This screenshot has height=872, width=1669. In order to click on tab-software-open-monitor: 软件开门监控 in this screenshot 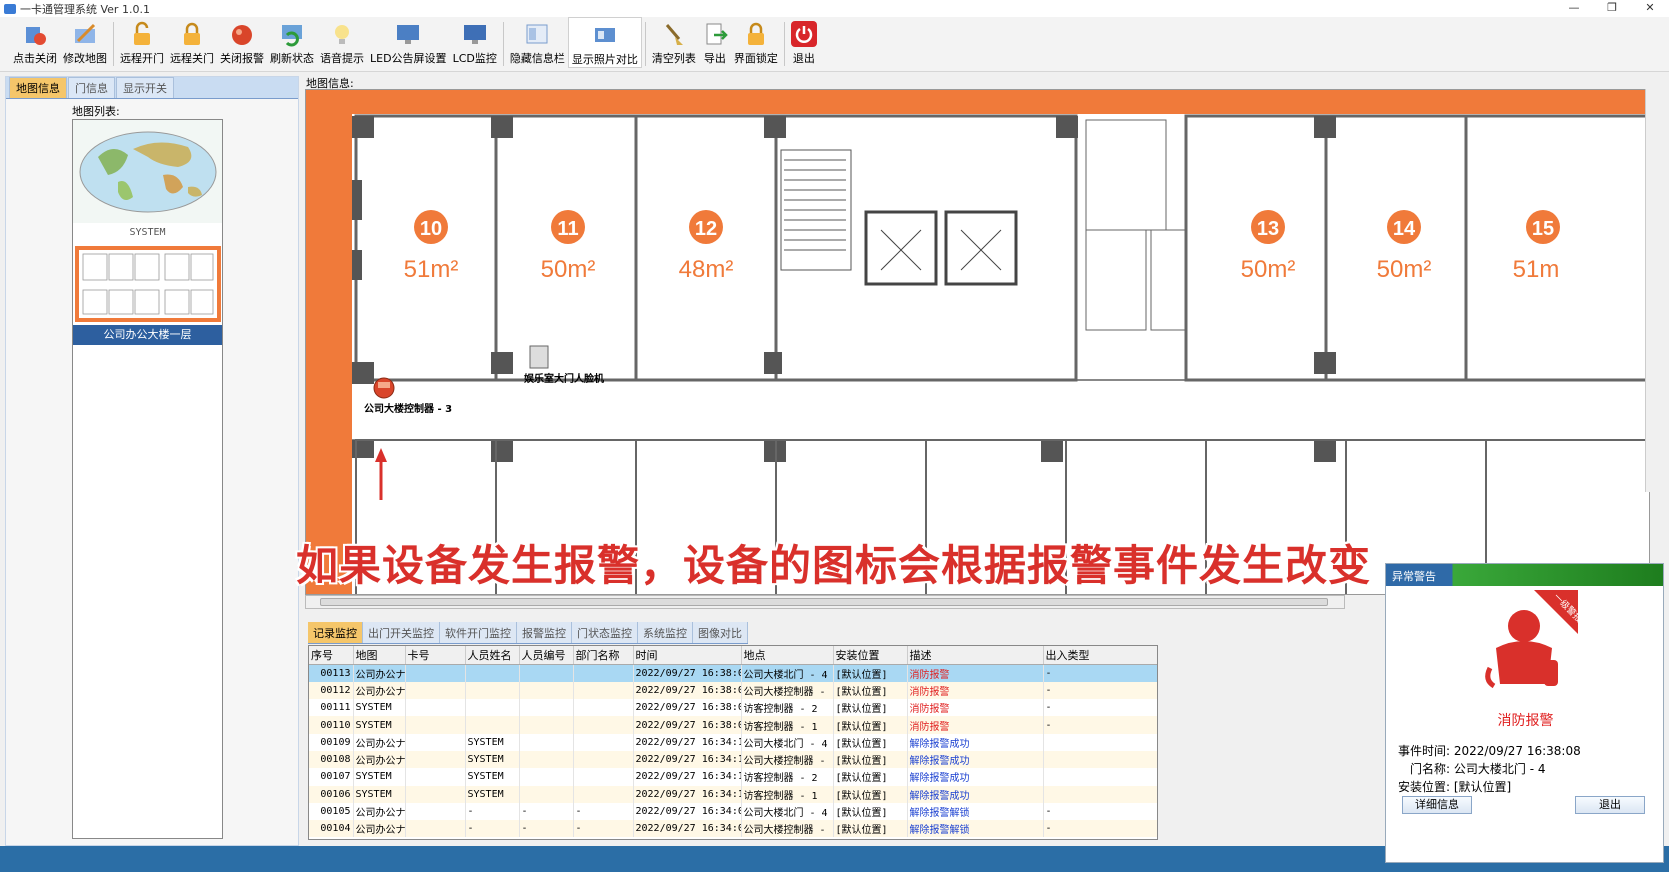, I will do `click(478, 632)`.